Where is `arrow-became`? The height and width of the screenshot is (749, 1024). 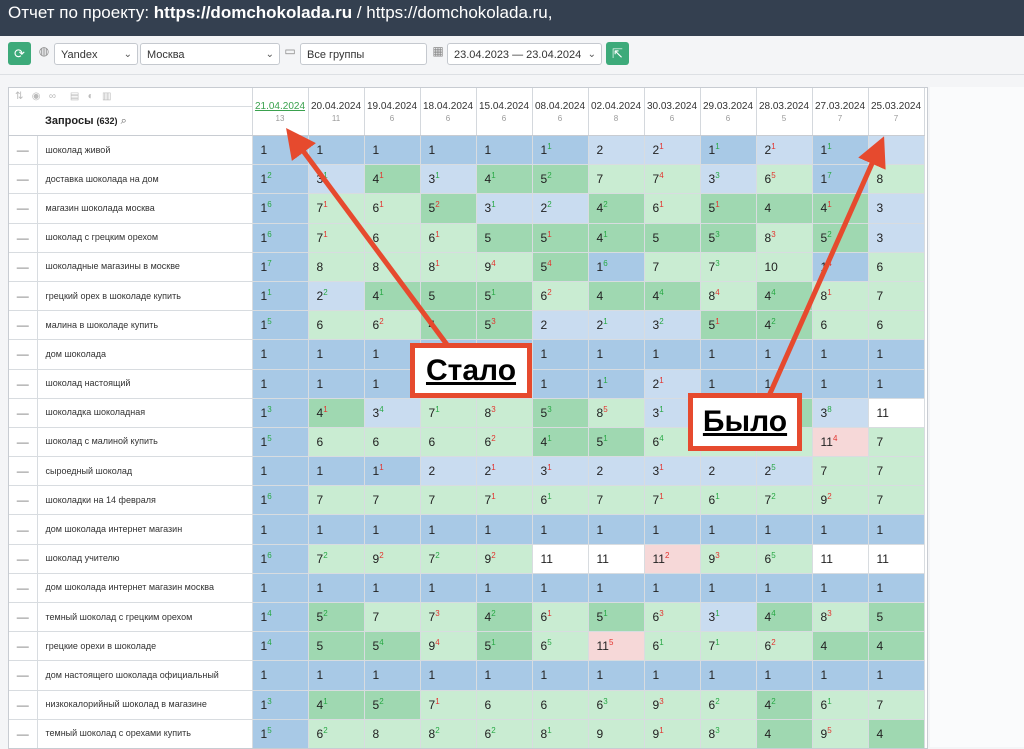 arrow-became is located at coordinates (368, 237).